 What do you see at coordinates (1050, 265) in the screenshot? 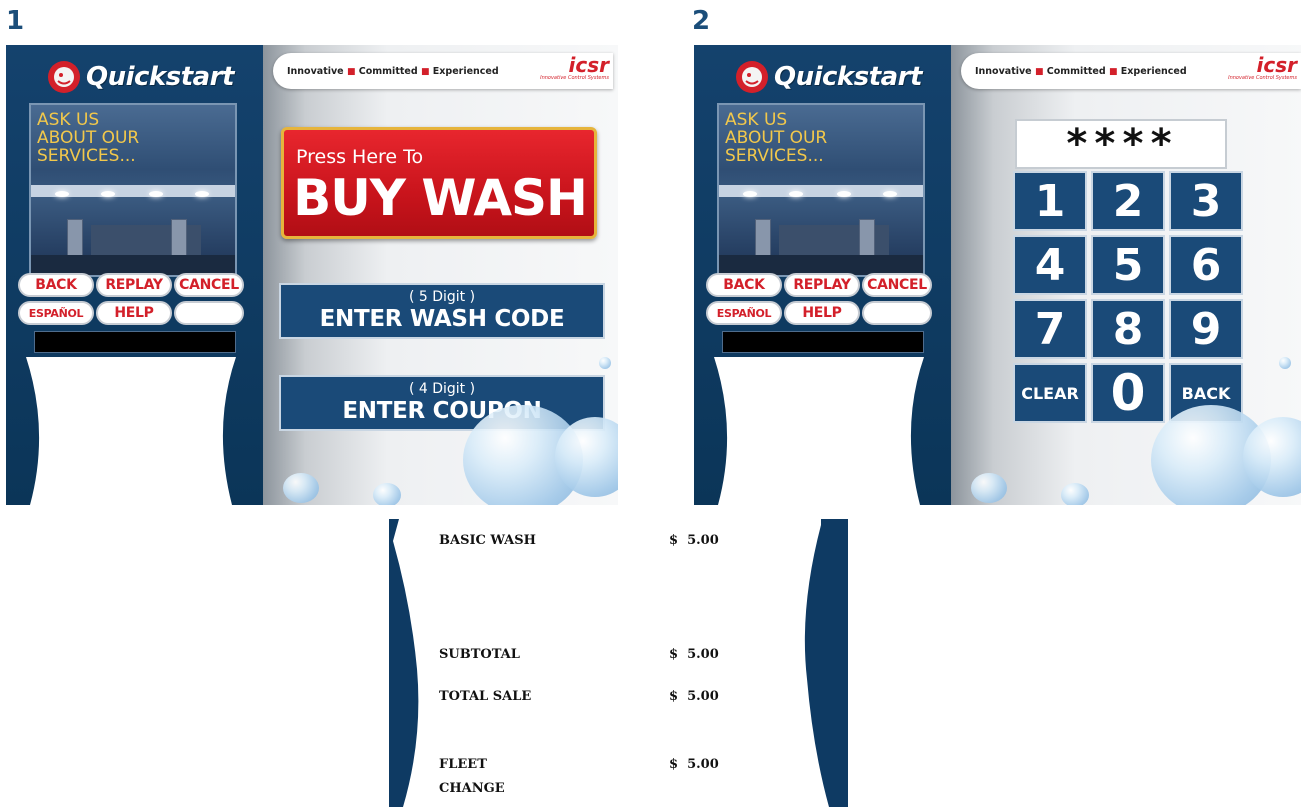
I see `key-4: 4` at bounding box center [1050, 265].